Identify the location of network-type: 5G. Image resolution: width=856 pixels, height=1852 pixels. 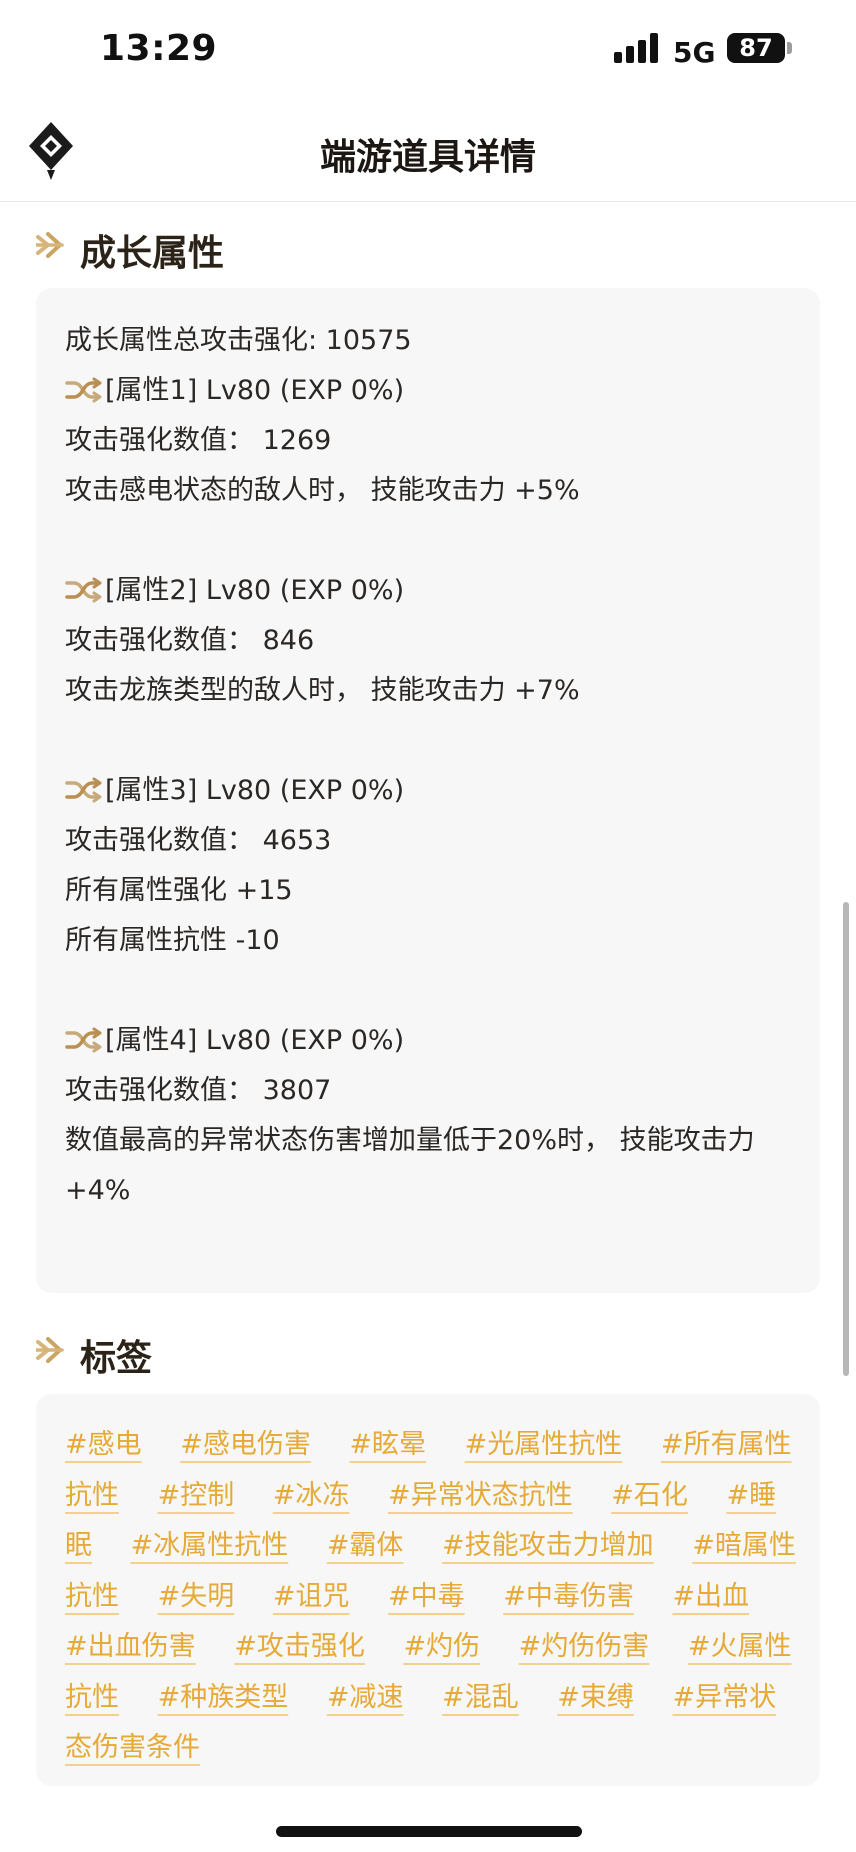
(694, 52).